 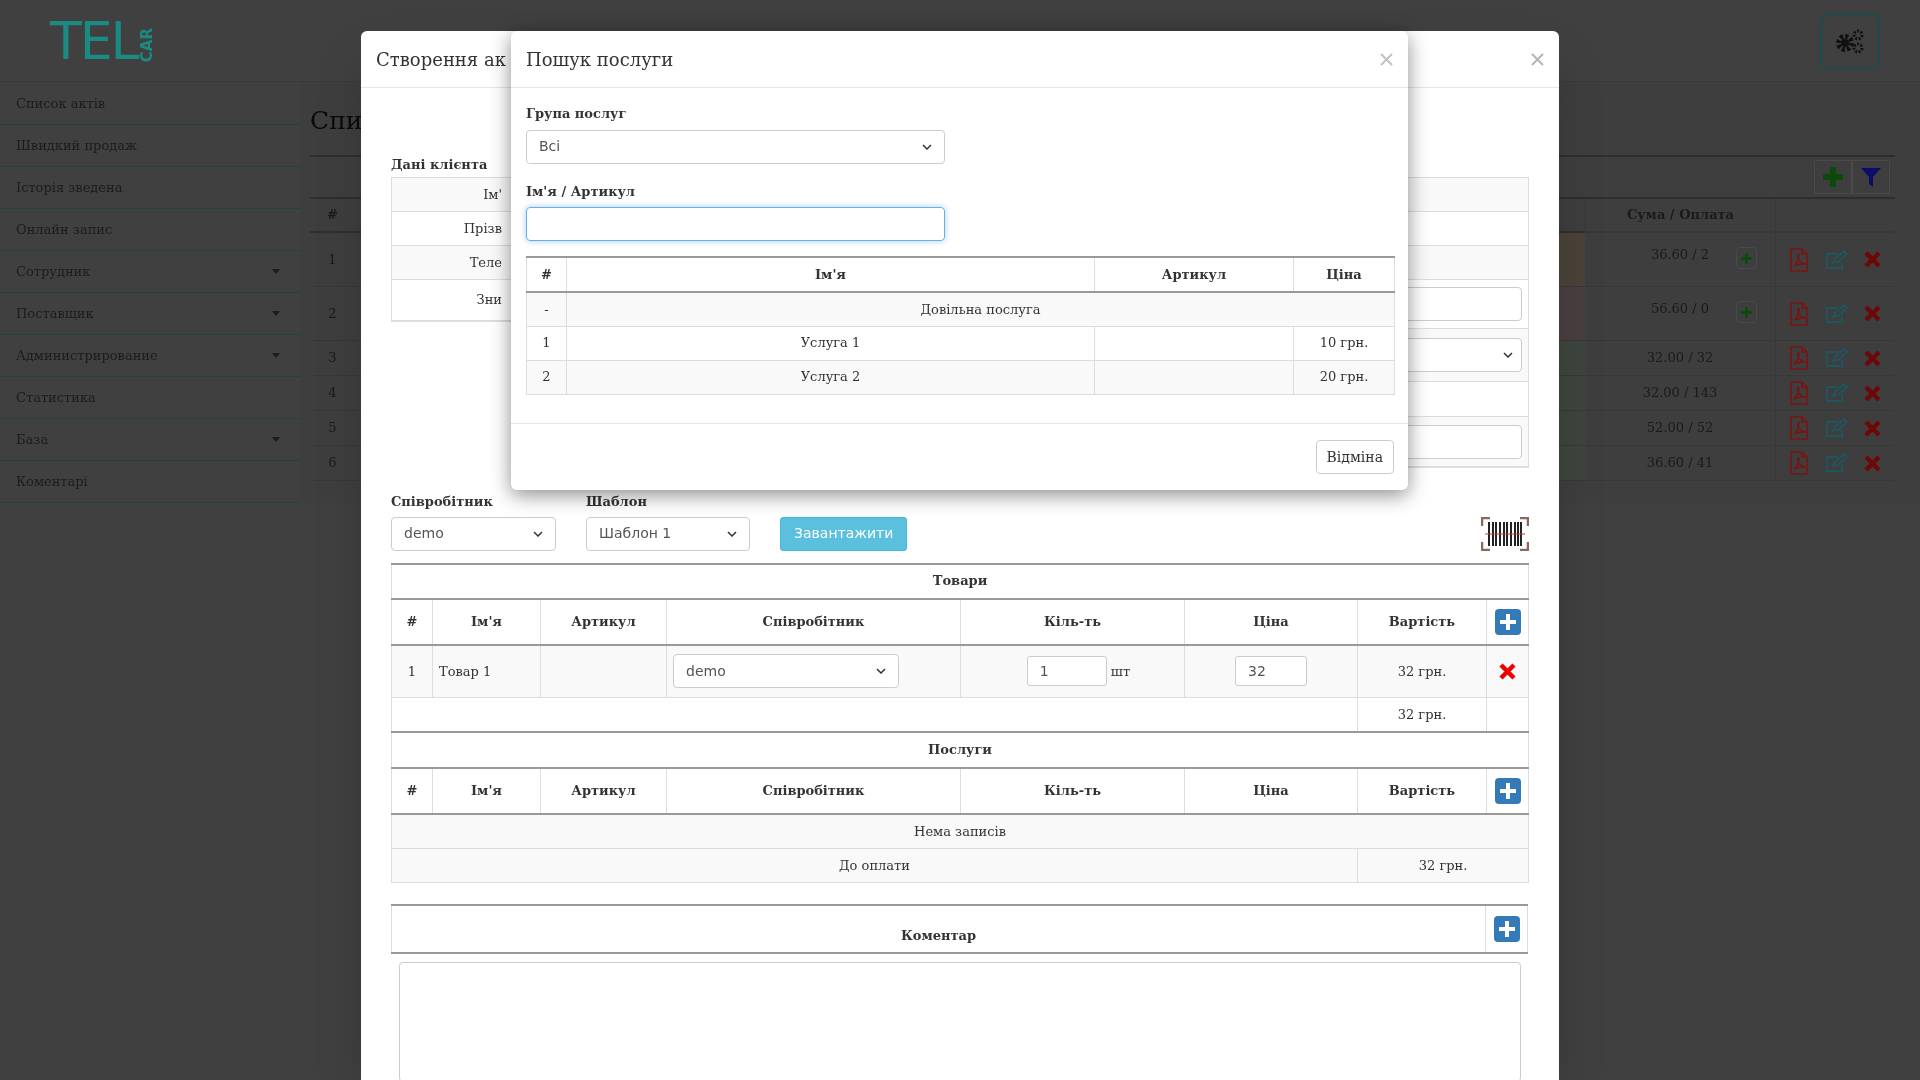 I want to click on table-title: Товари, so click(x=960, y=581).